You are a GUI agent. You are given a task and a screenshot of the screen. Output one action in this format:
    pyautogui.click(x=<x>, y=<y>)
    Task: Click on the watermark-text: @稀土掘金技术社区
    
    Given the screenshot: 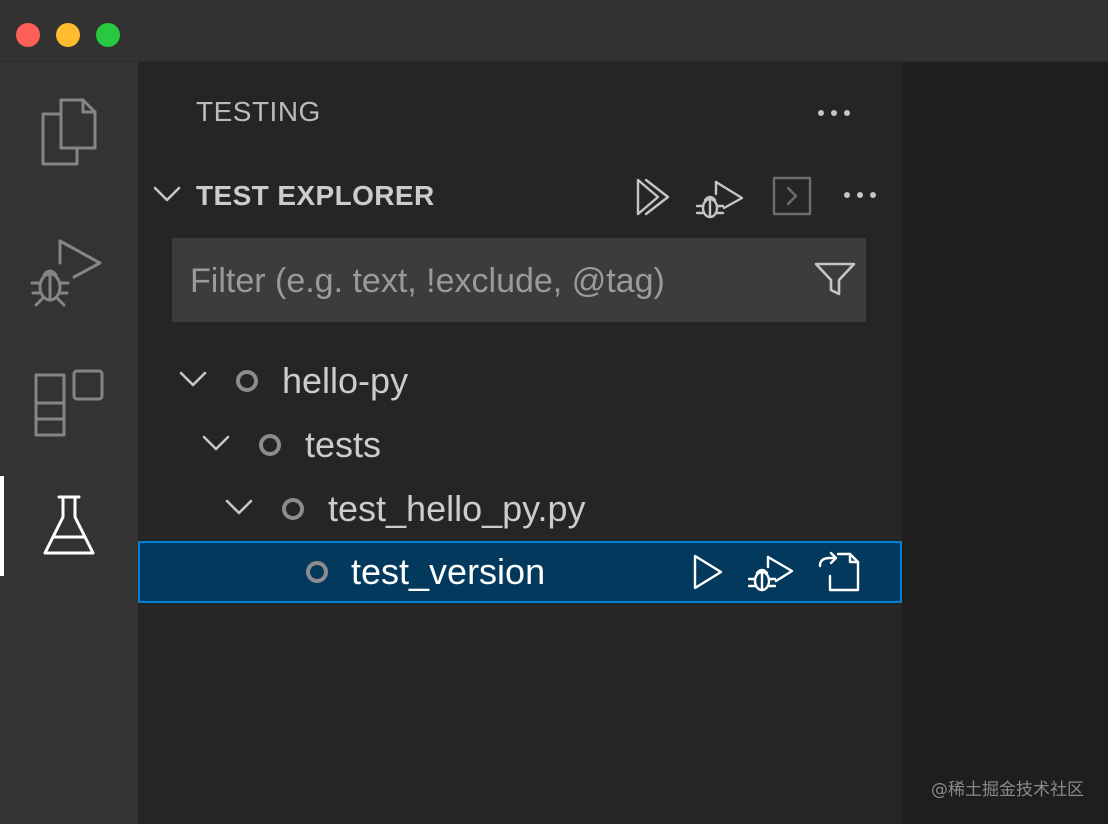 What is the action you would take?
    pyautogui.click(x=1007, y=790)
    